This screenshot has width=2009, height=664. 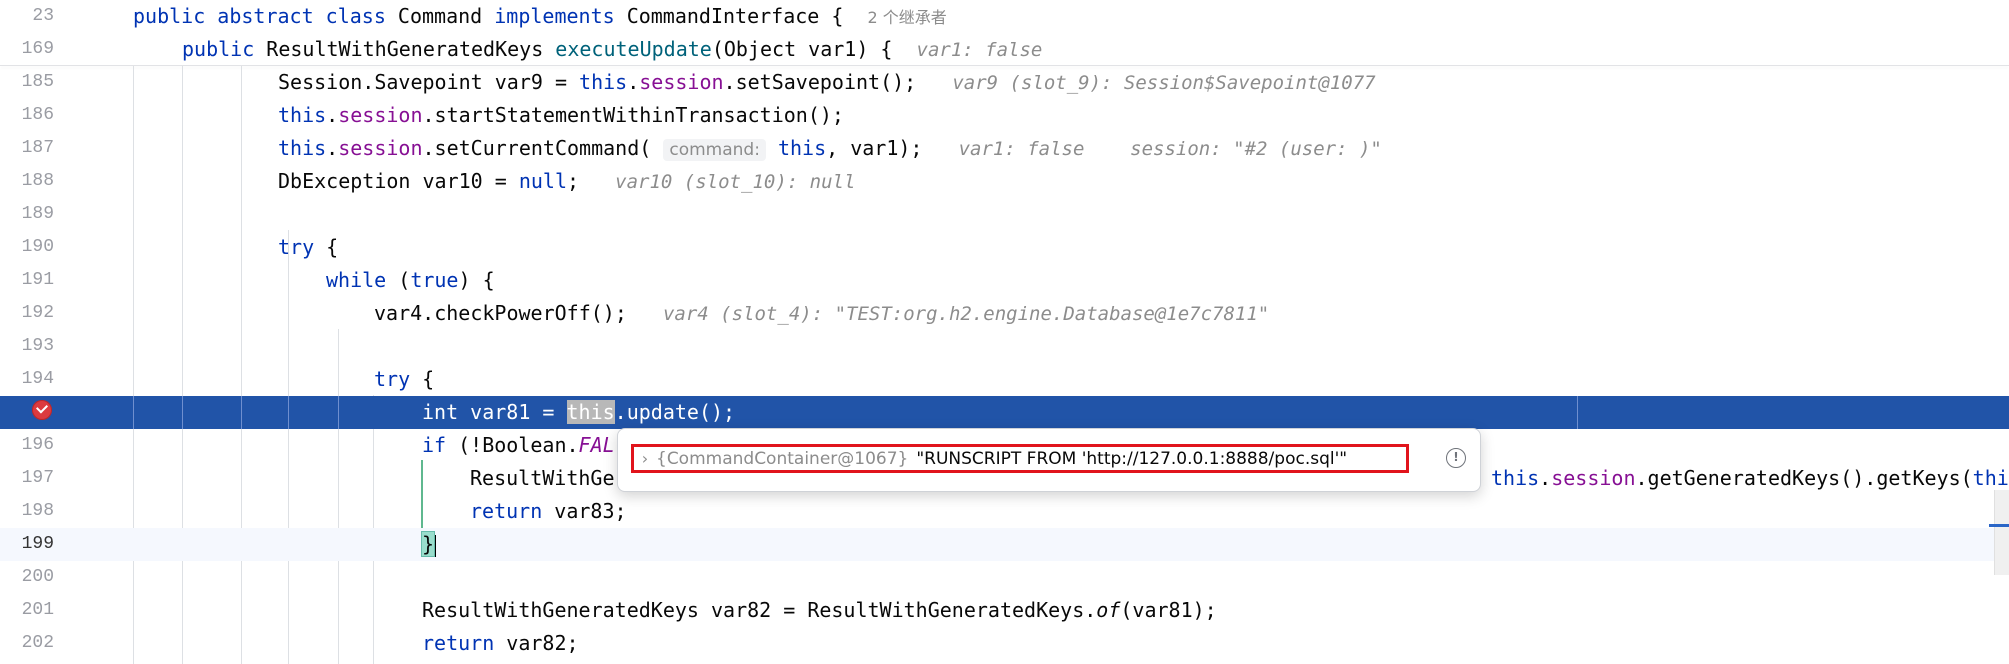 What do you see at coordinates (27, 16) in the screenshot?
I see `line-number: 23` at bounding box center [27, 16].